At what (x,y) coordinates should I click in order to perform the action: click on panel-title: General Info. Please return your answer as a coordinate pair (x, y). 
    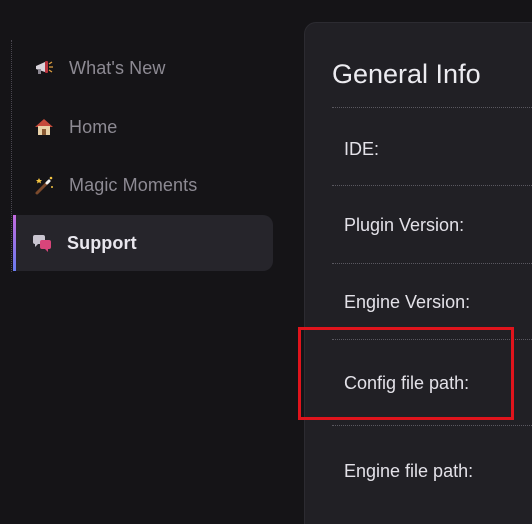
    Looking at the image, I should click on (406, 74).